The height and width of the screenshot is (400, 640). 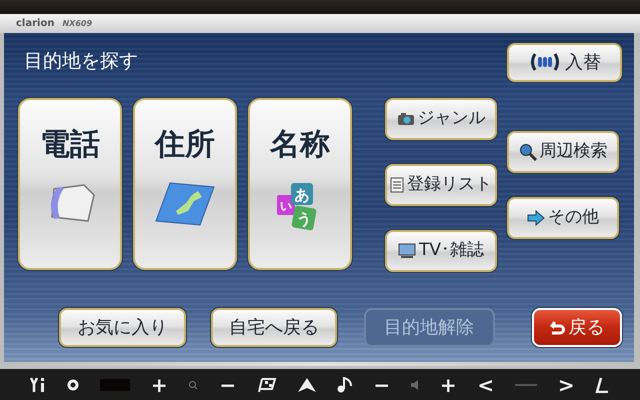 I want to click on menu-button: ジャンル, so click(x=441, y=119).